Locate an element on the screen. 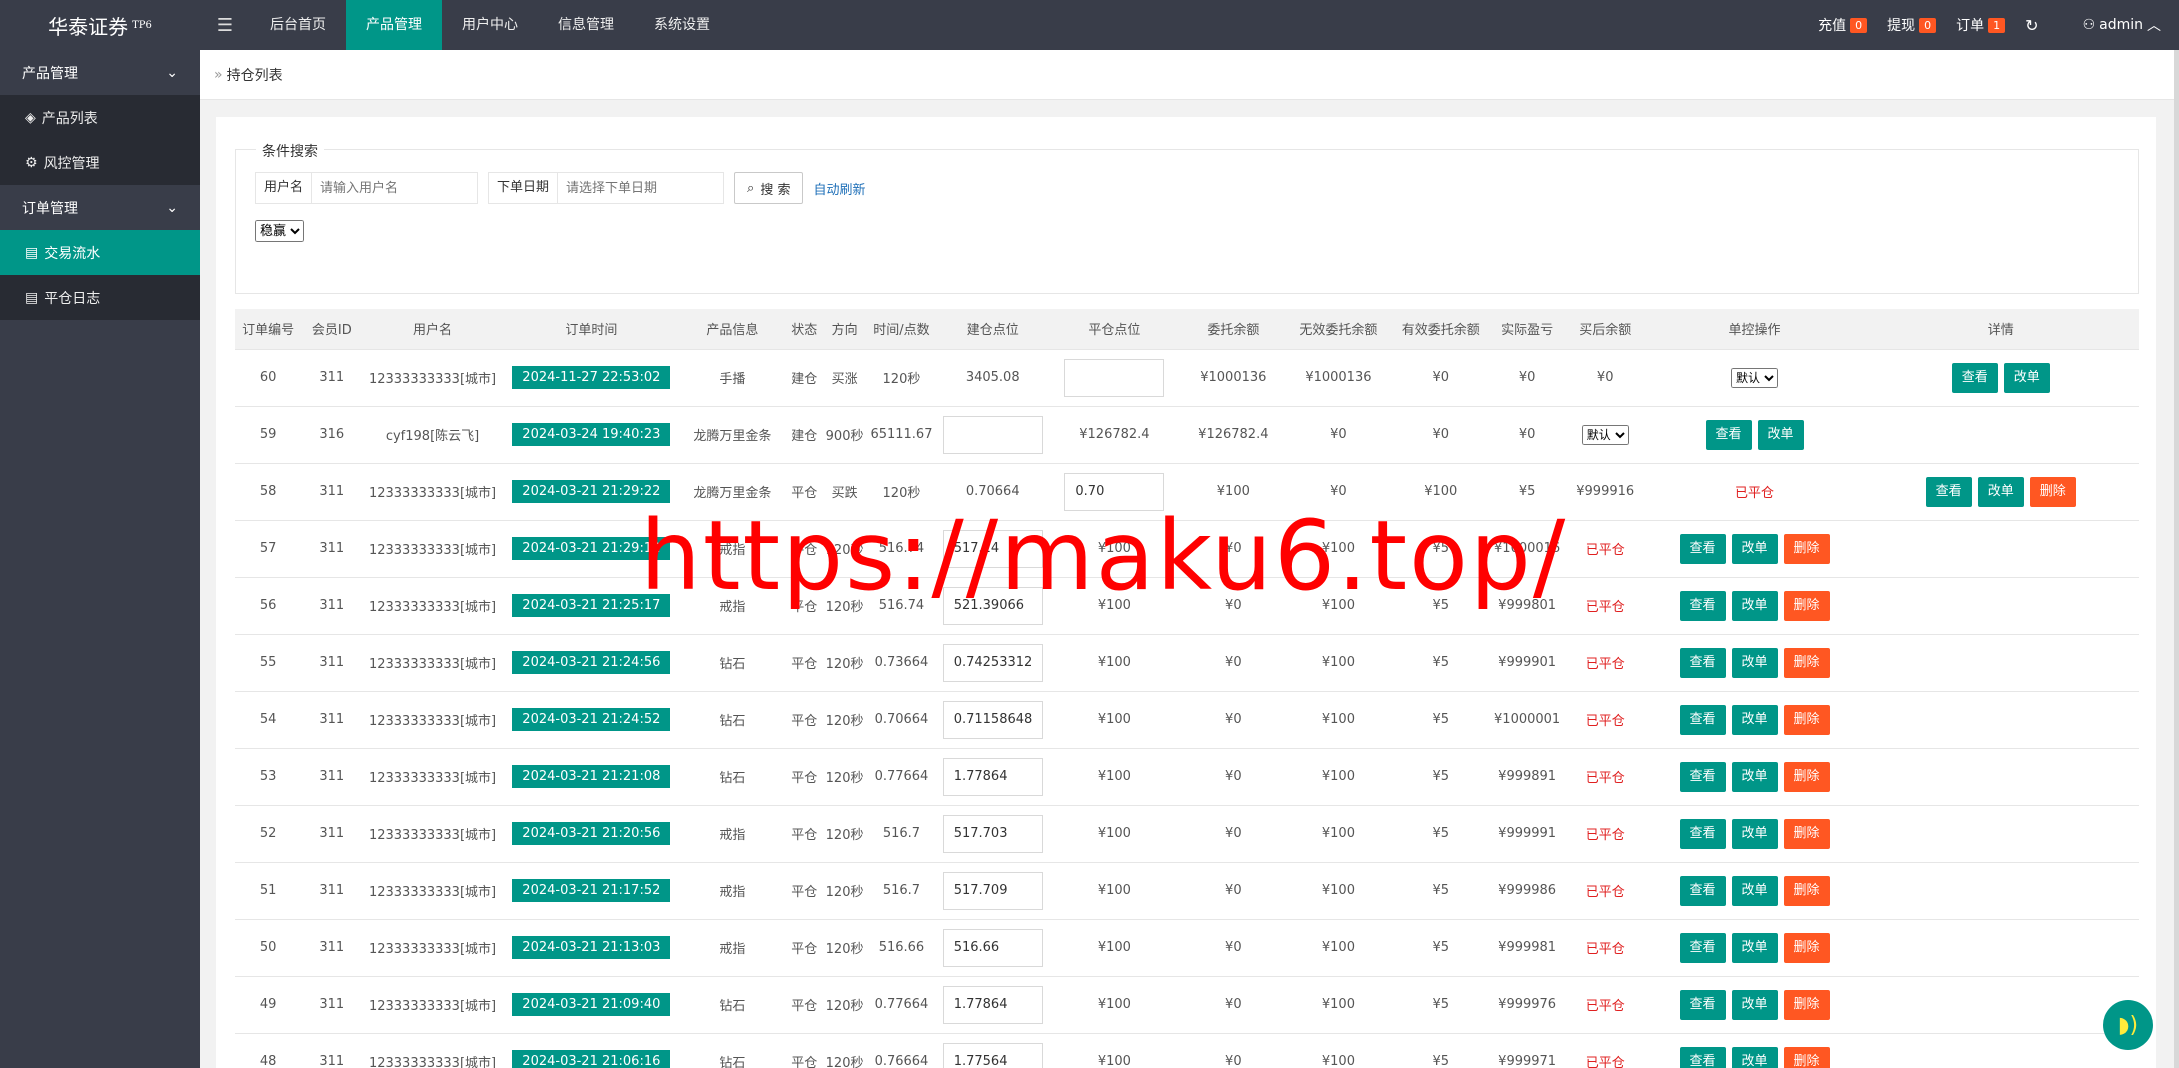 Image resolution: width=2179 pixels, height=1068 pixels. menu-toggle-icon: ☰ is located at coordinates (225, 25).